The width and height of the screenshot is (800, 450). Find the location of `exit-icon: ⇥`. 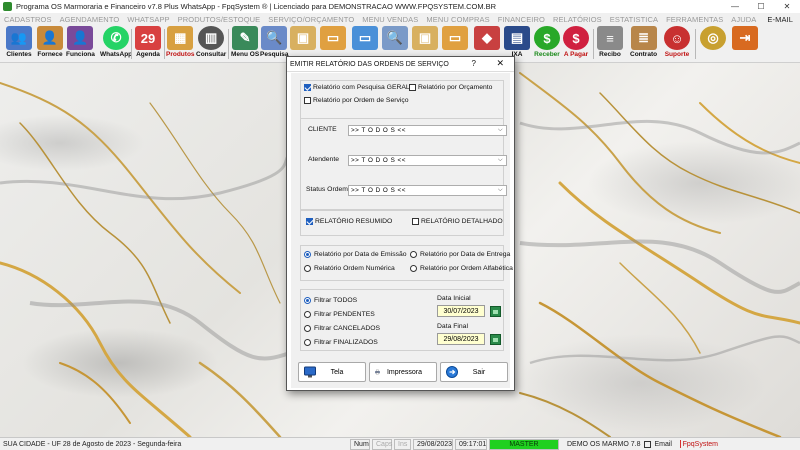

exit-icon: ⇥ is located at coordinates (745, 38).